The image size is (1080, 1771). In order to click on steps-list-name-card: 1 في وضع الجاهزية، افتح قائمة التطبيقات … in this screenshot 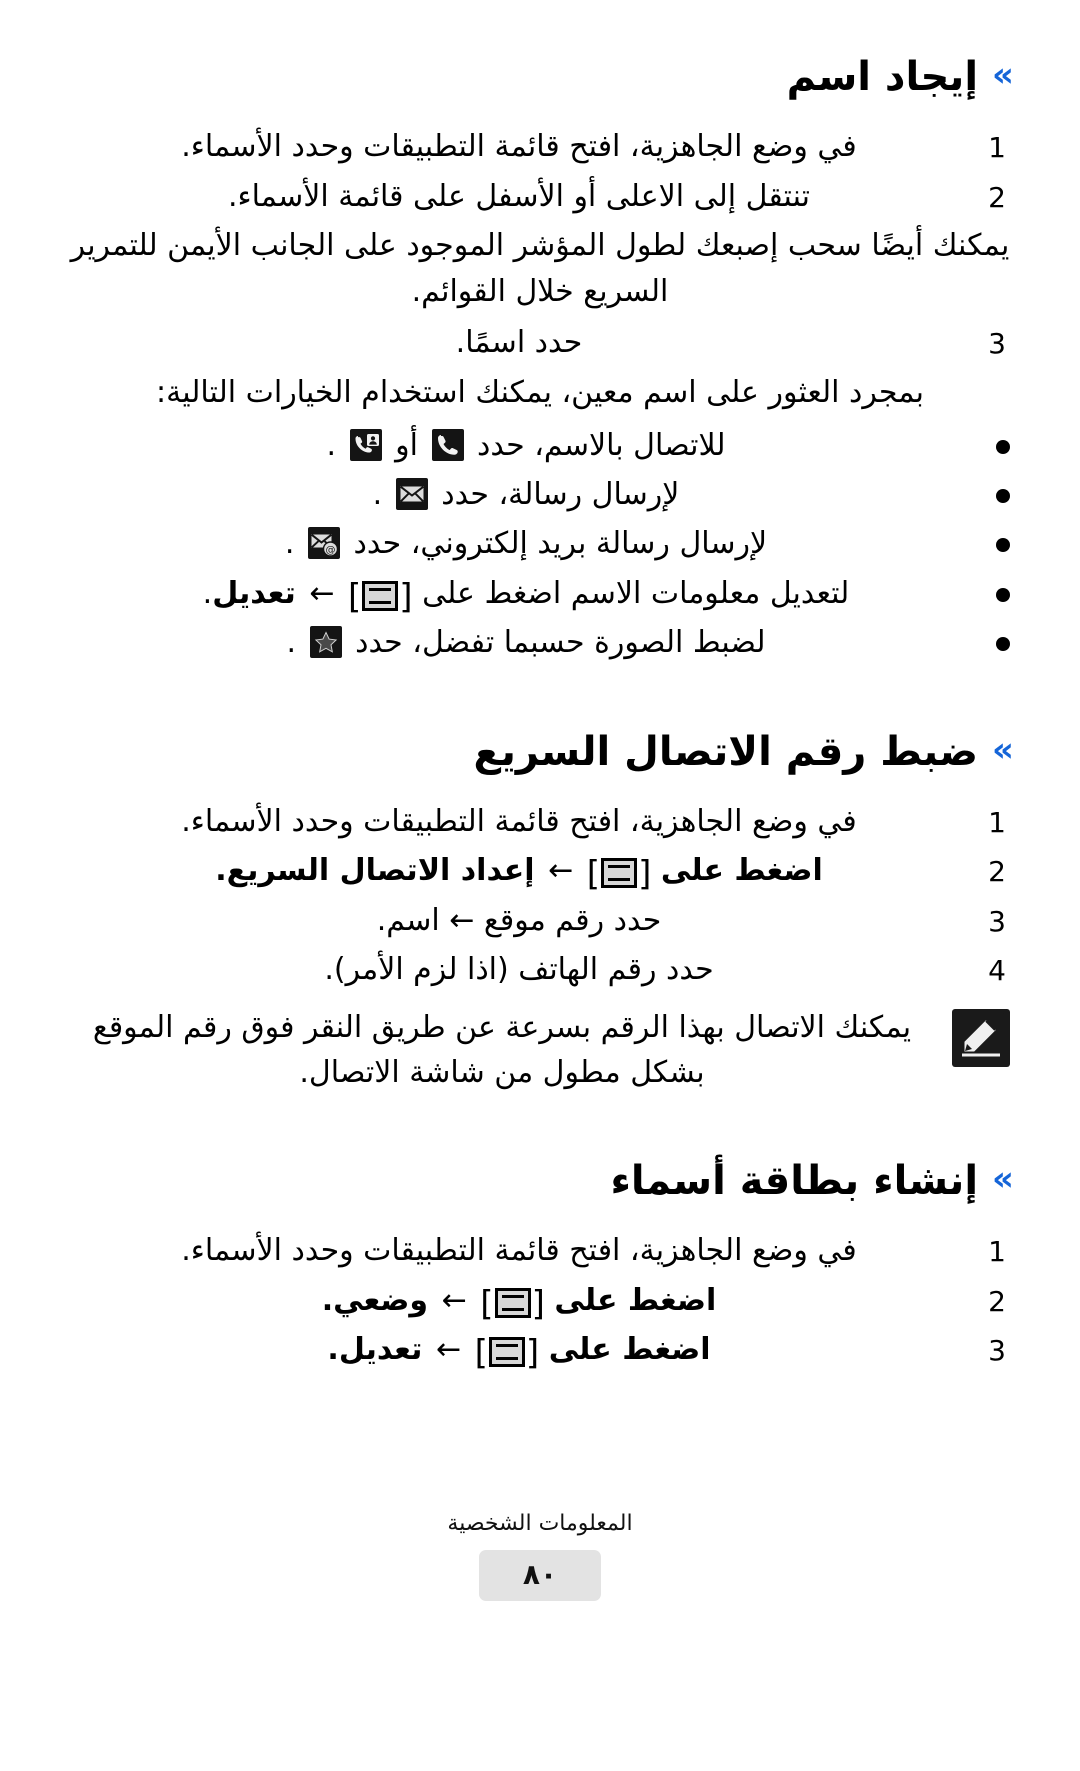, I will do `click(540, 1300)`.